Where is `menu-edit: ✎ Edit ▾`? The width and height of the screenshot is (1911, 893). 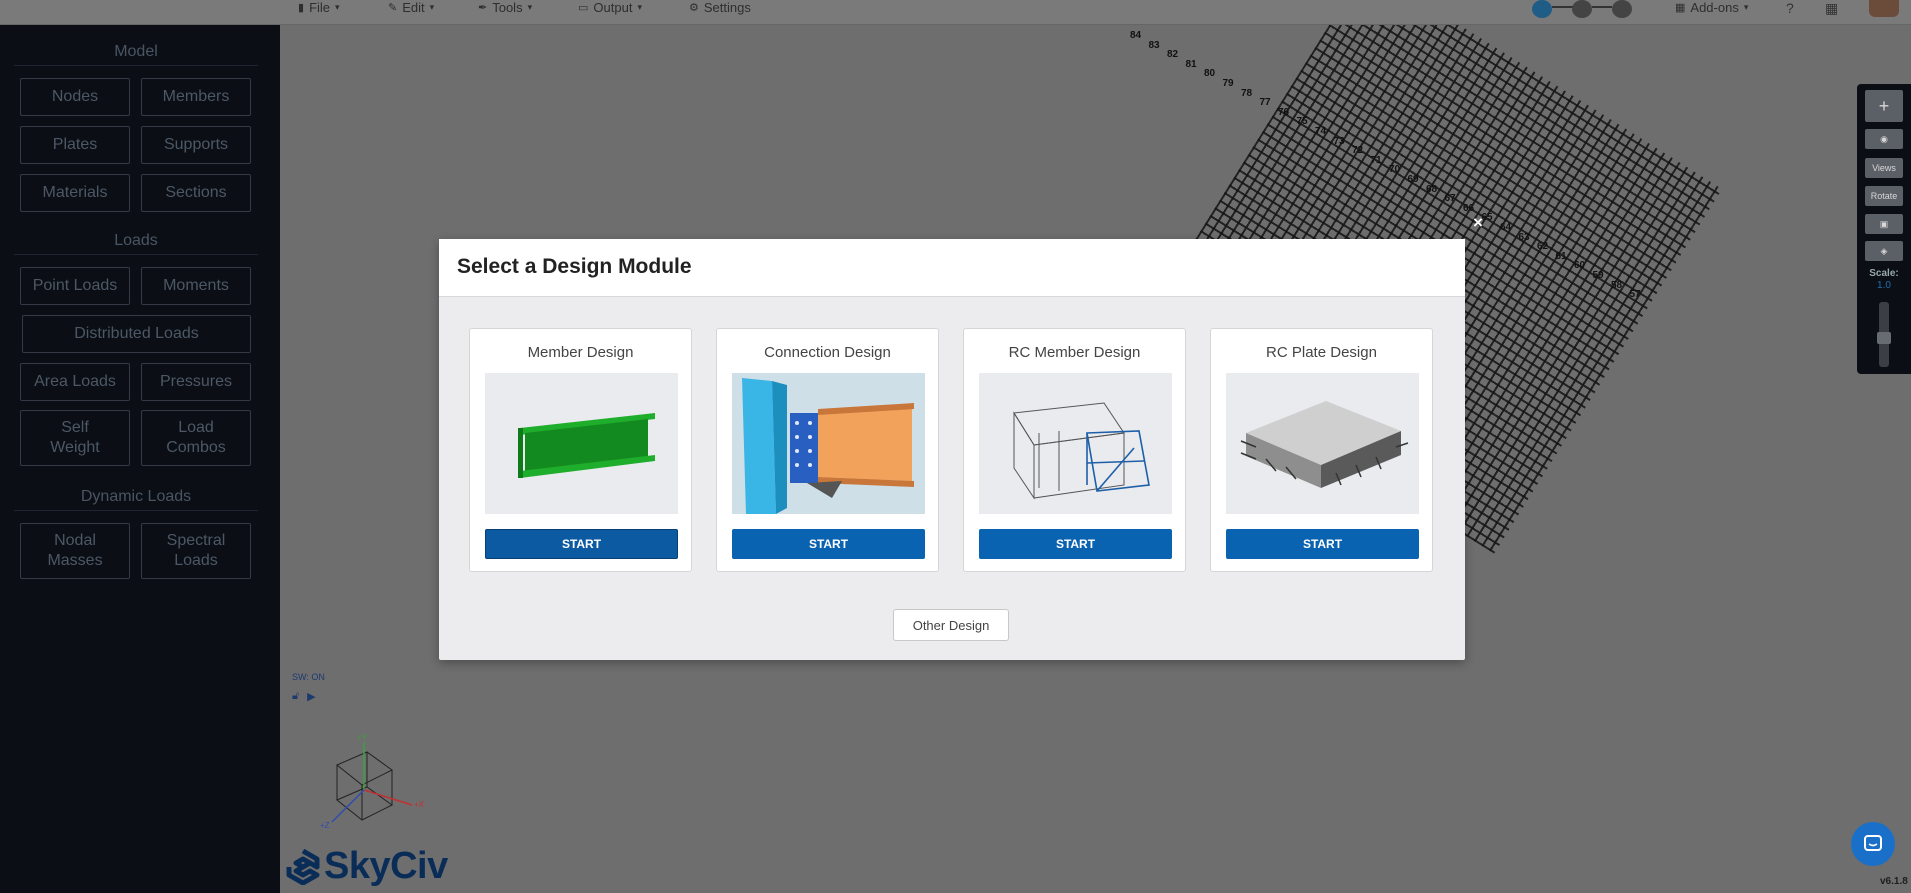 menu-edit: ✎ Edit ▾ is located at coordinates (411, 7).